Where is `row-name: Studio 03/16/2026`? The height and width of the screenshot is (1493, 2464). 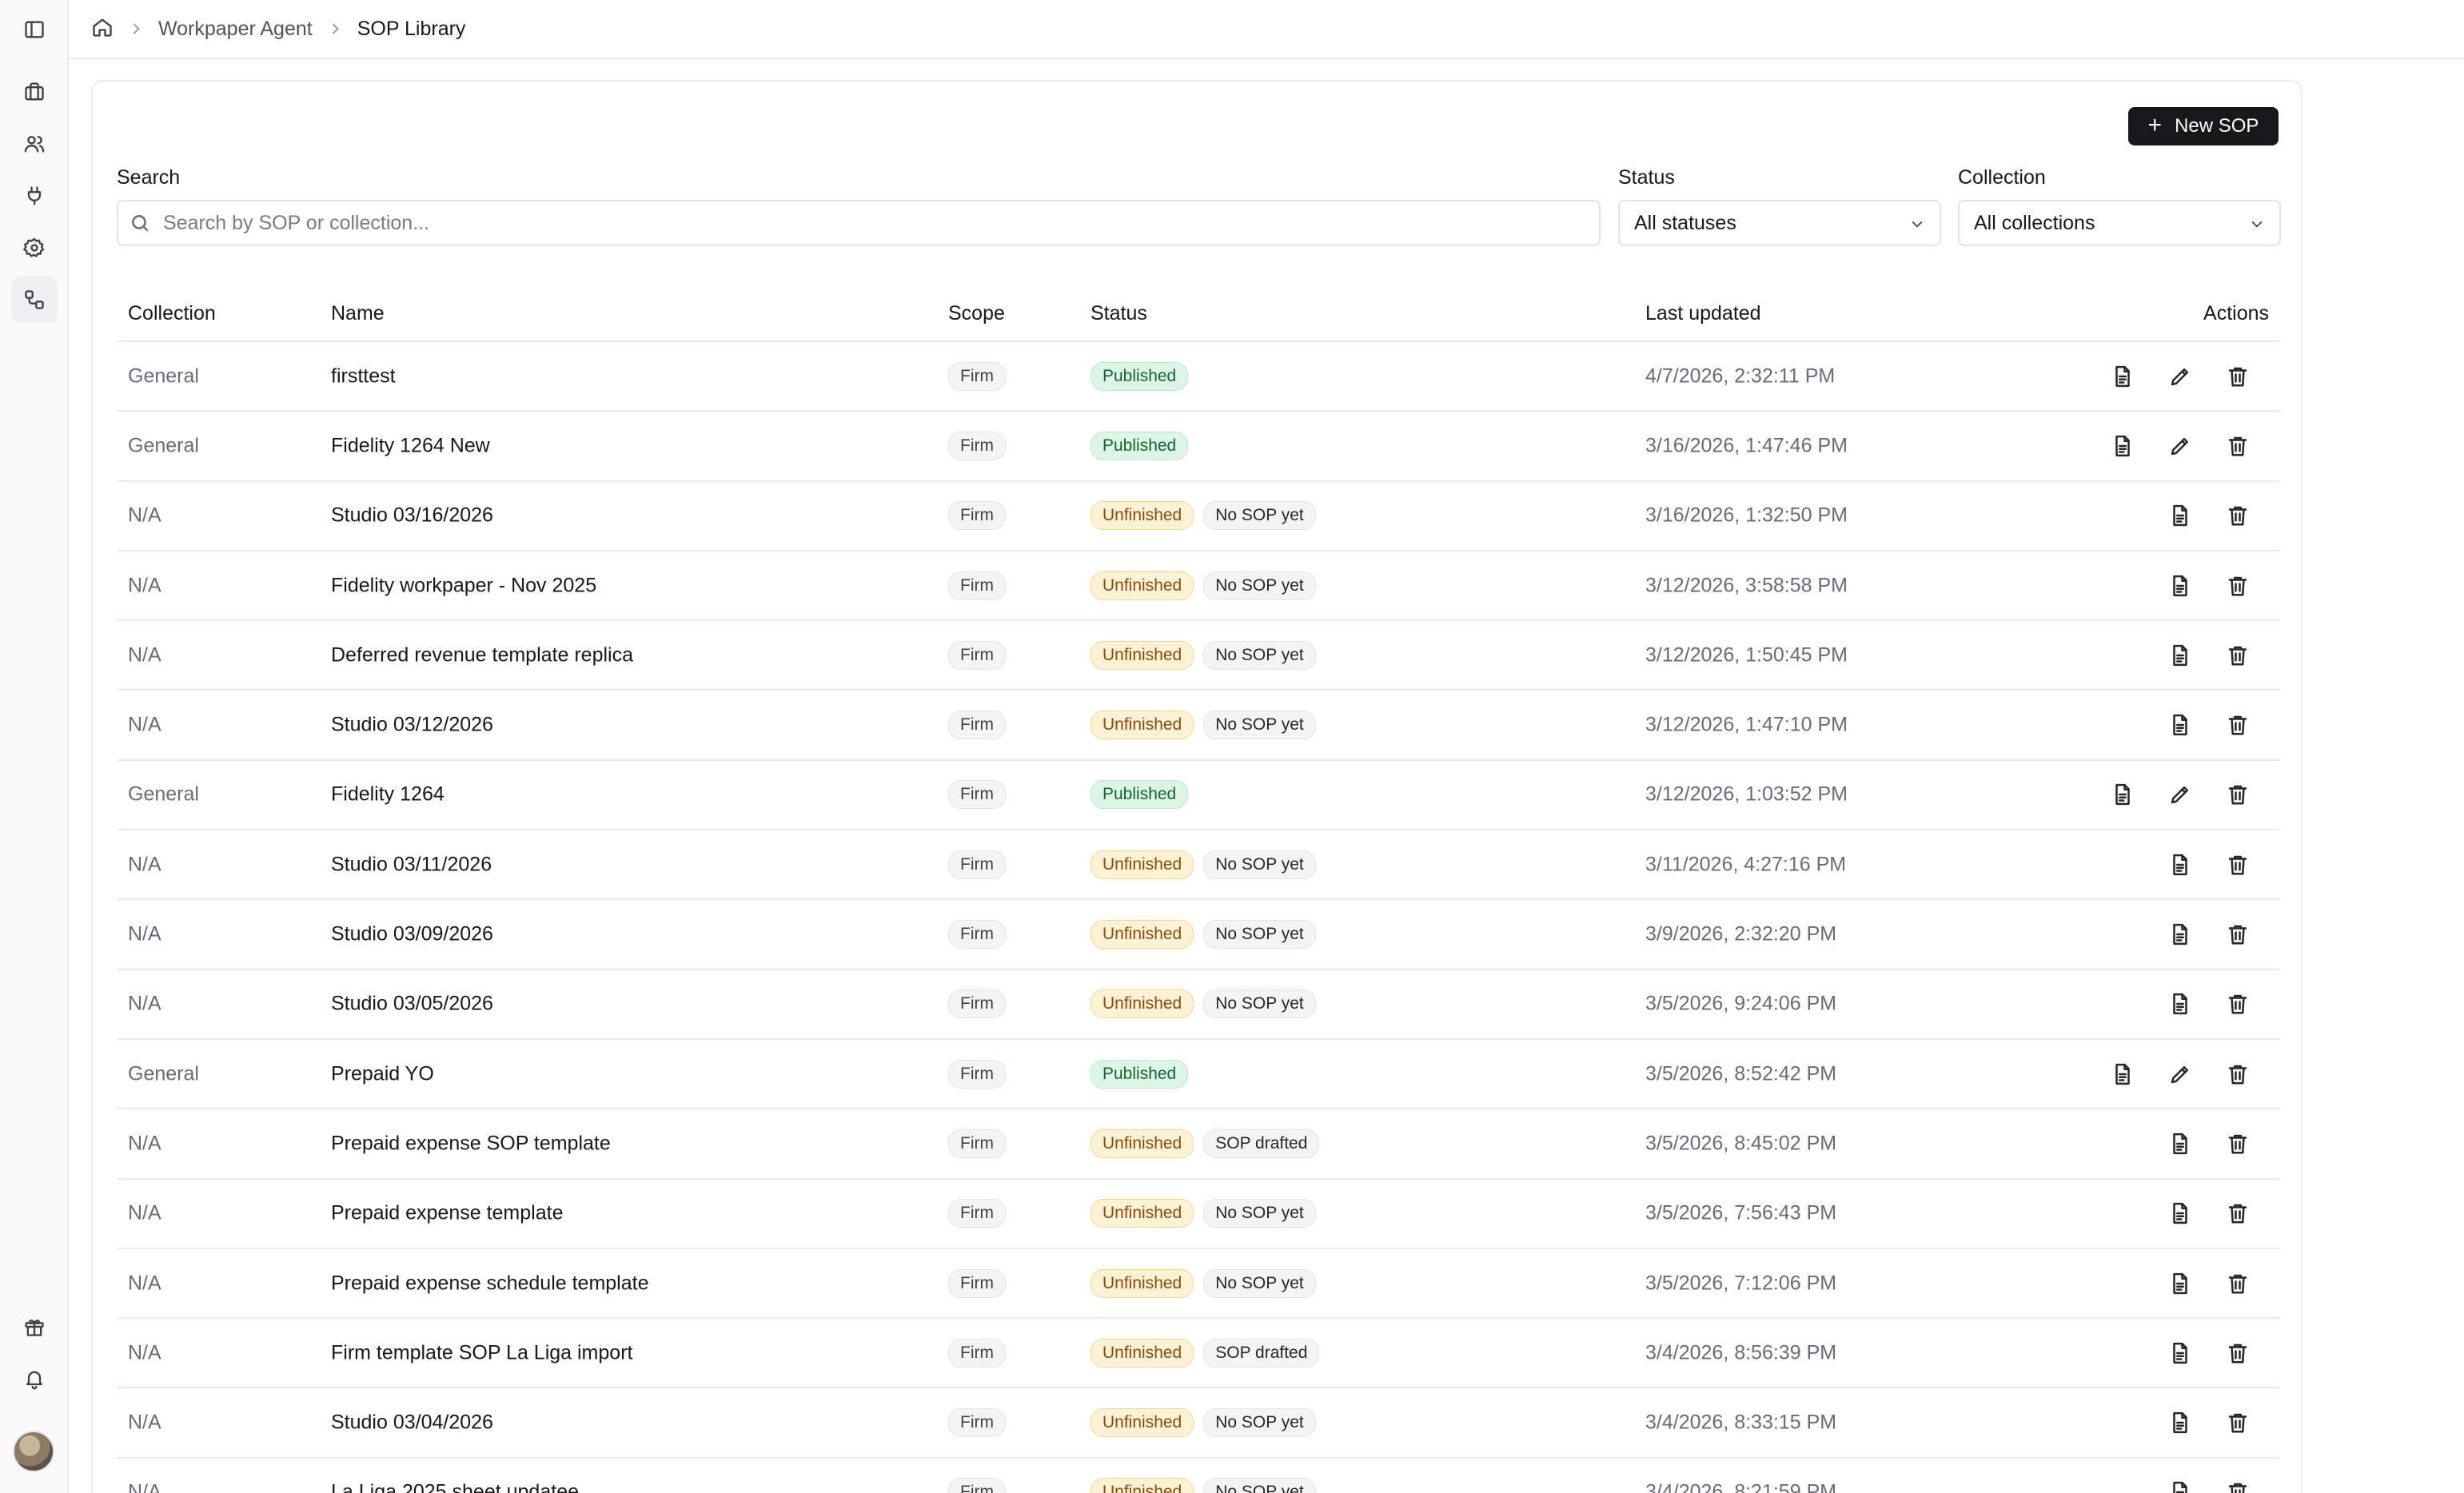 row-name: Studio 03/16/2026 is located at coordinates (412, 516).